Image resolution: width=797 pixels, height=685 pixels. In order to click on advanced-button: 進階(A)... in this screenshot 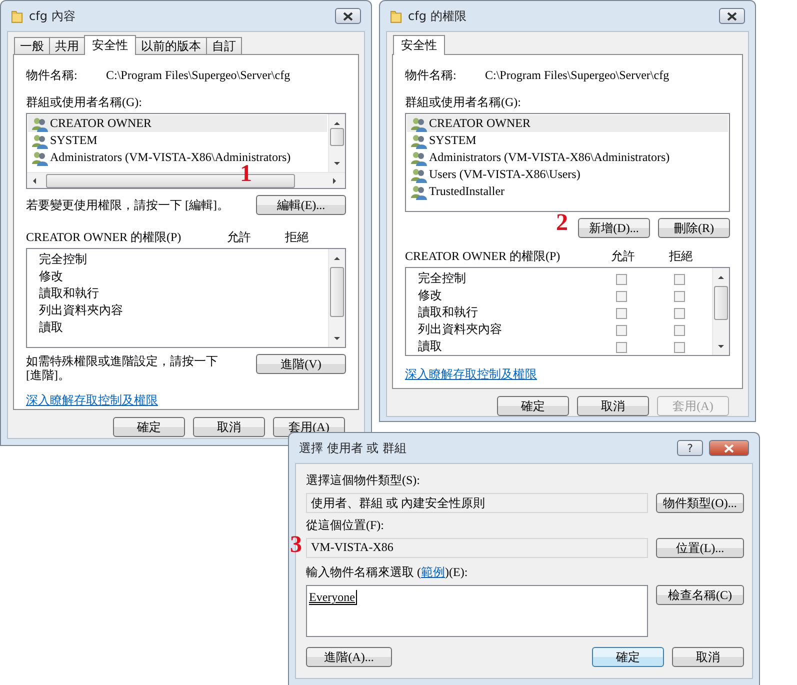, I will do `click(349, 657)`.